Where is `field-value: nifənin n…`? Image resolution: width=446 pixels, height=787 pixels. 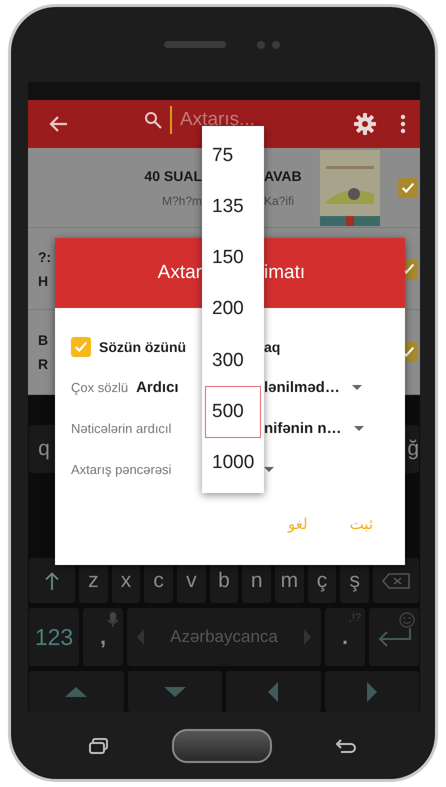
field-value: nifənin n… is located at coordinates (303, 428).